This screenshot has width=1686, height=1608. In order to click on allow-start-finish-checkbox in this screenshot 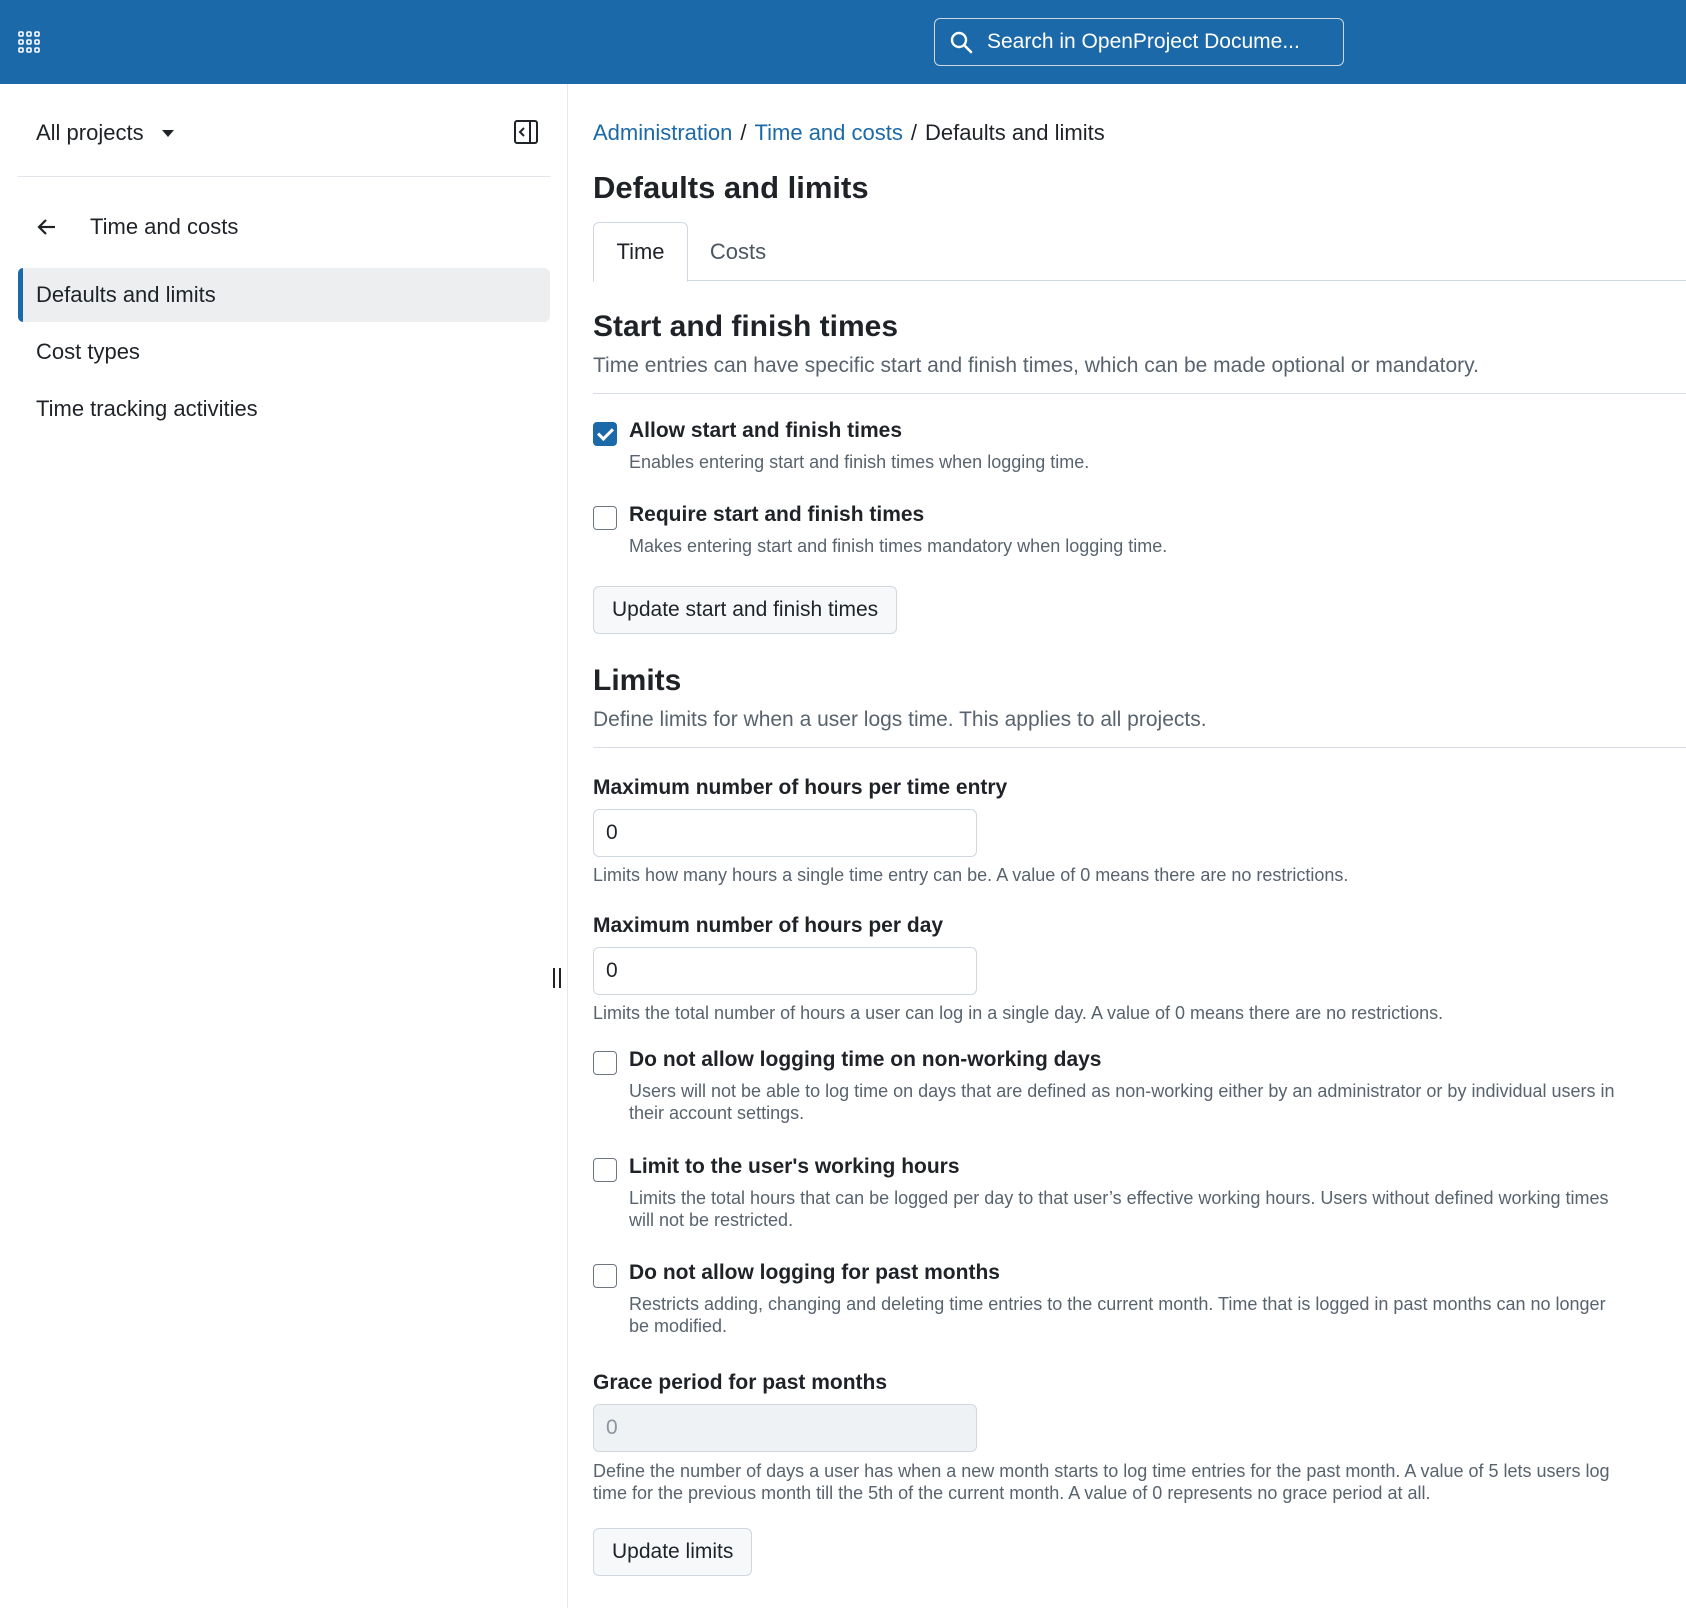, I will do `click(605, 434)`.